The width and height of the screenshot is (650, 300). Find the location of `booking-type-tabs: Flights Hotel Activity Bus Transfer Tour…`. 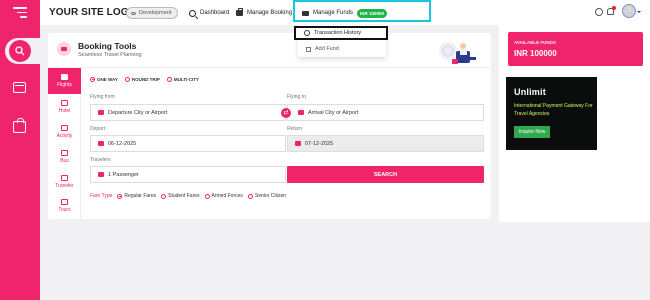

booking-type-tabs: Flights Hotel Activity Bus Transfer Tour… is located at coordinates (64, 143).